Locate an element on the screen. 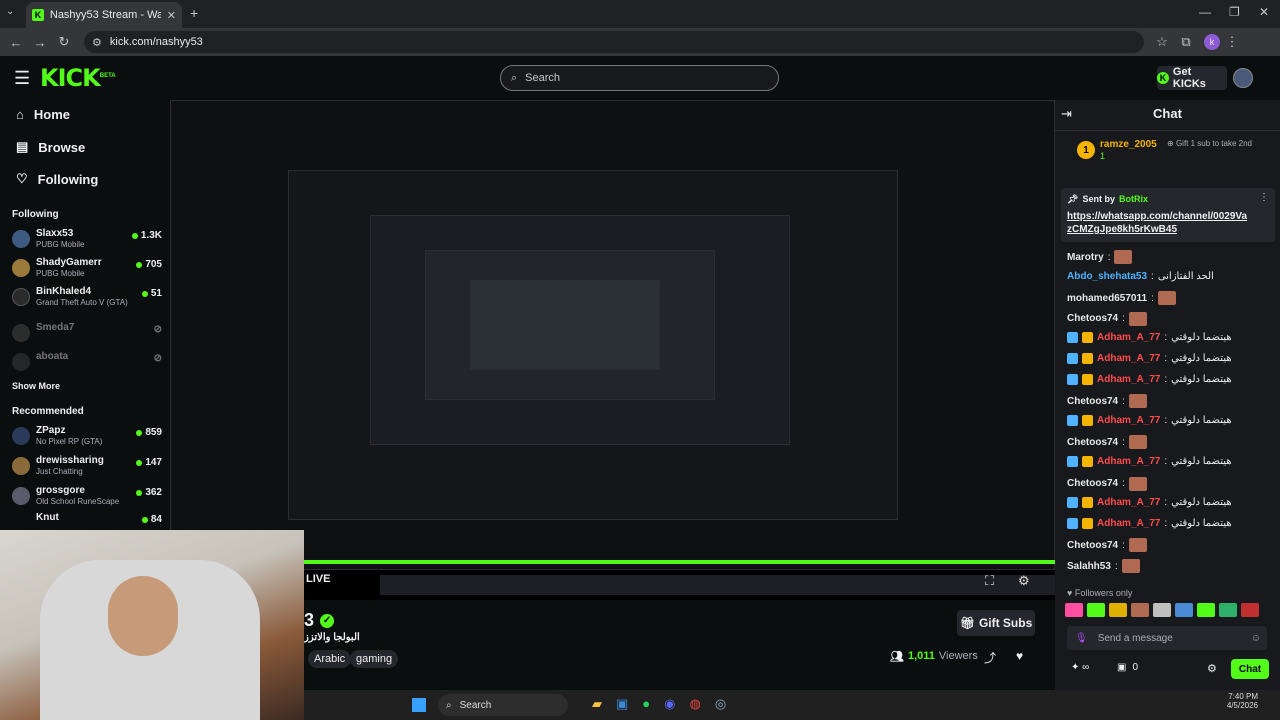  crown-badge-icon is located at coordinates (1087, 379).